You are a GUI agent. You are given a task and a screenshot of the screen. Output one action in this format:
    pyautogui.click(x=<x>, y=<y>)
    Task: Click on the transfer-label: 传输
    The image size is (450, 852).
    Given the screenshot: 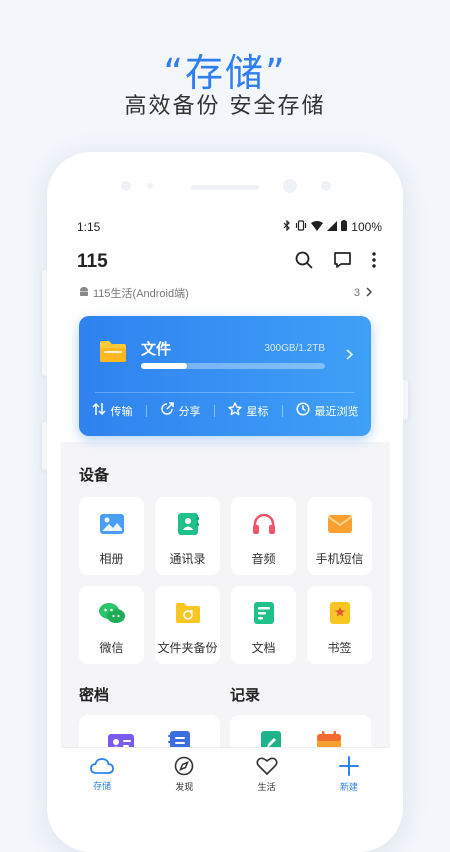 What is the action you would take?
    pyautogui.click(x=121, y=411)
    